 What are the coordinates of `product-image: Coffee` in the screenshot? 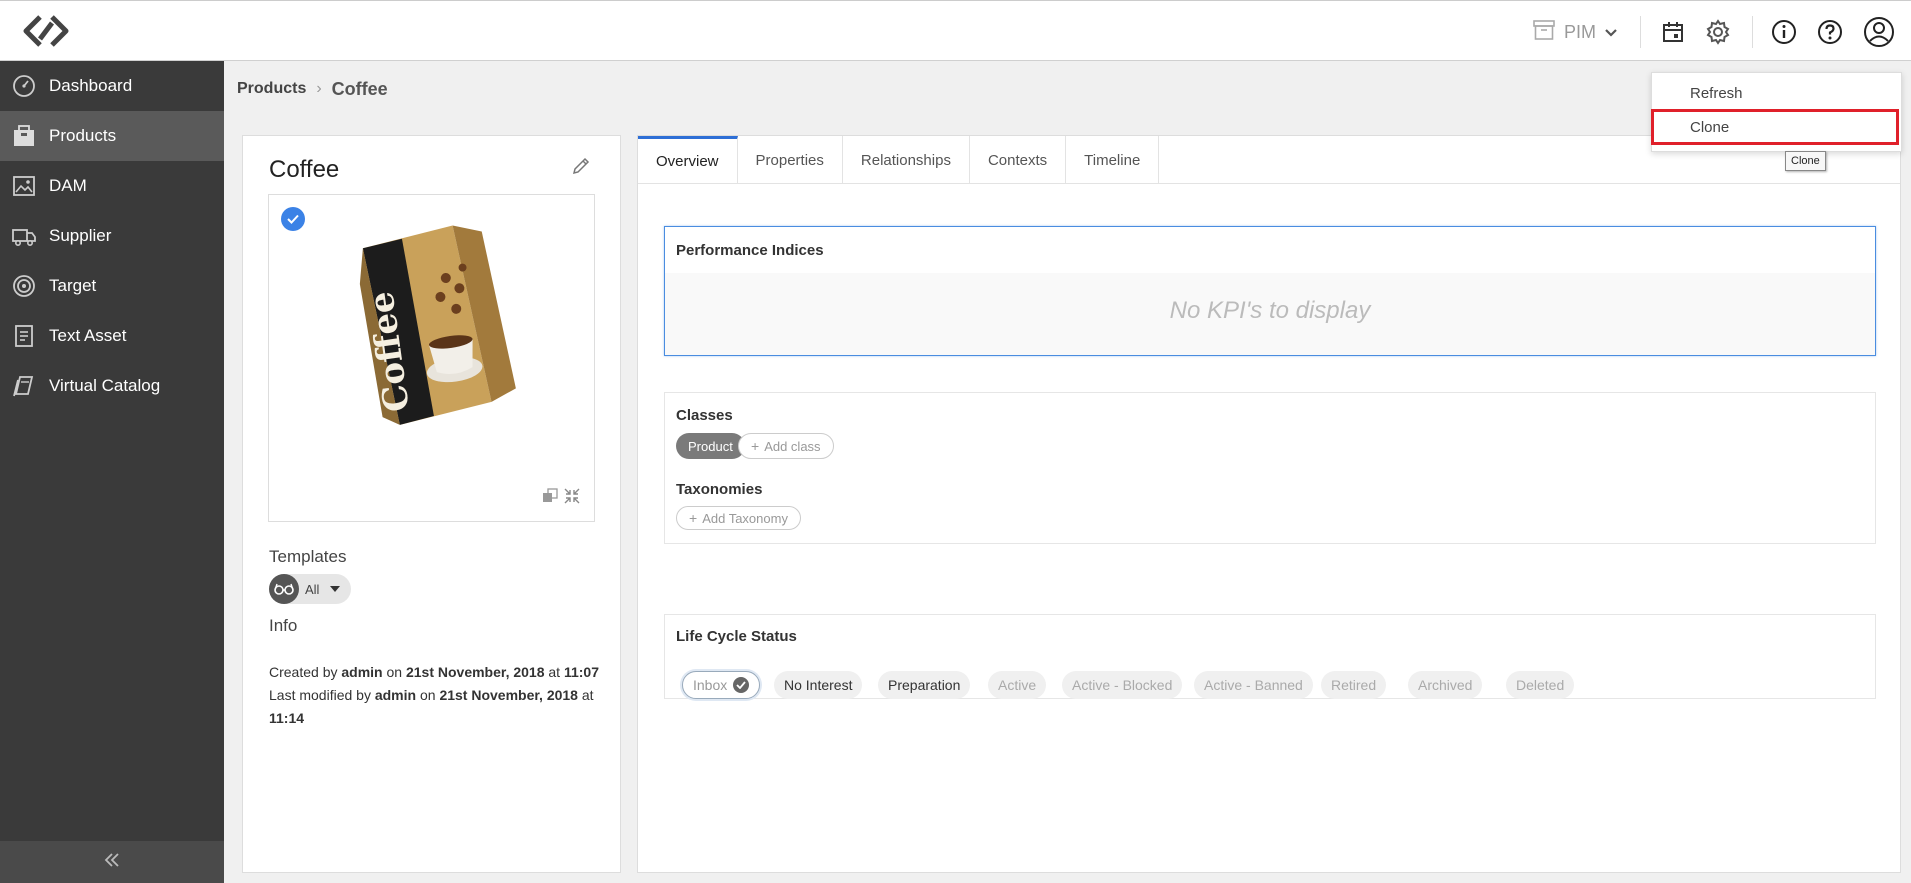 It's located at (437, 325).